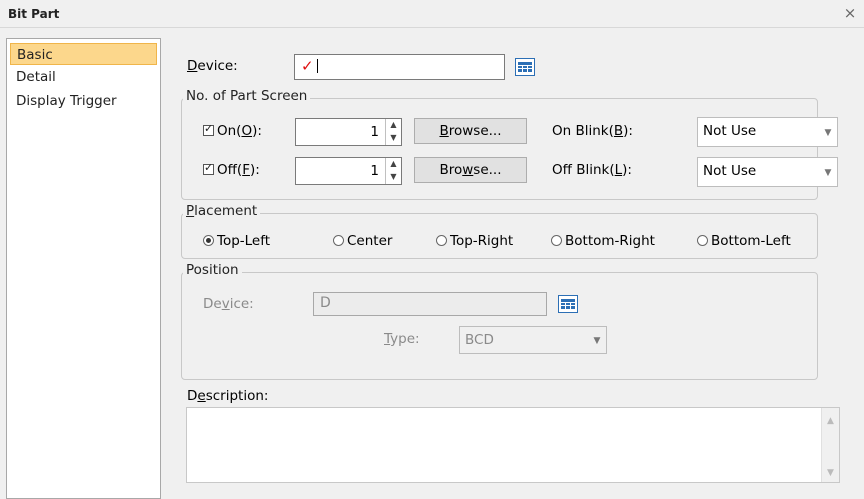 This screenshot has width=864, height=499. What do you see at coordinates (208, 240) in the screenshot?
I see `radio-selected-icon` at bounding box center [208, 240].